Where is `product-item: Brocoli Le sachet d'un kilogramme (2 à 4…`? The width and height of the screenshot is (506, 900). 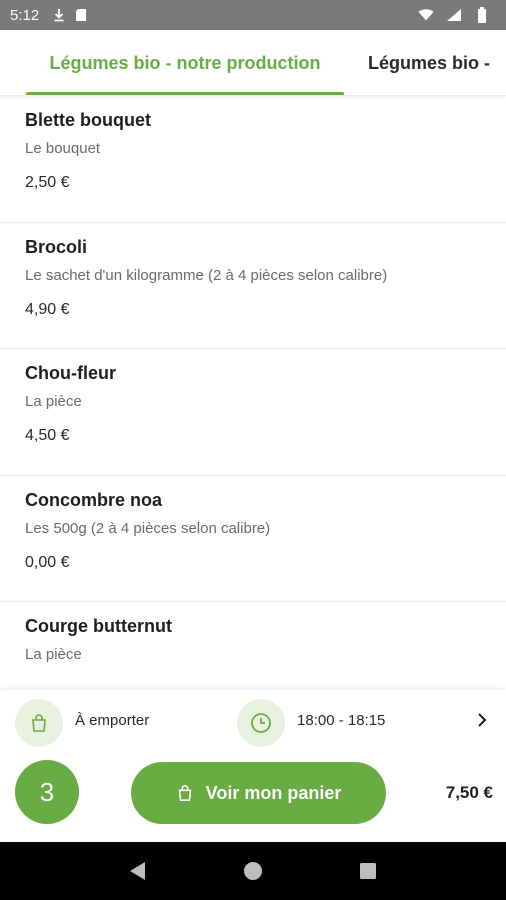
product-item: Brocoli Le sachet d'un kilogramme (2 à 4… is located at coordinates (253, 286).